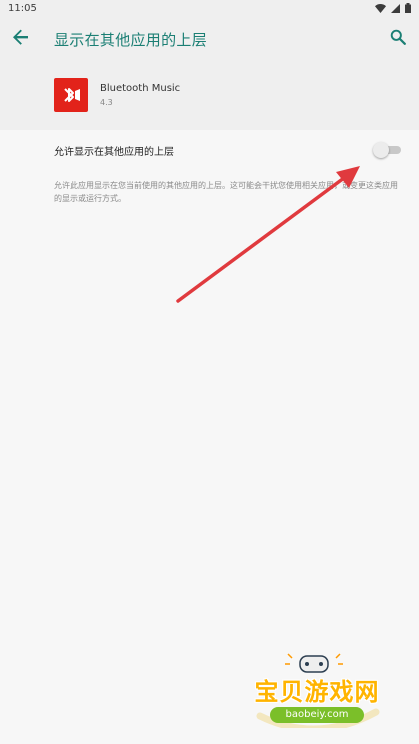 The height and width of the screenshot is (744, 419). I want to click on watermark-text: 宝贝游戏网, so click(317, 692).